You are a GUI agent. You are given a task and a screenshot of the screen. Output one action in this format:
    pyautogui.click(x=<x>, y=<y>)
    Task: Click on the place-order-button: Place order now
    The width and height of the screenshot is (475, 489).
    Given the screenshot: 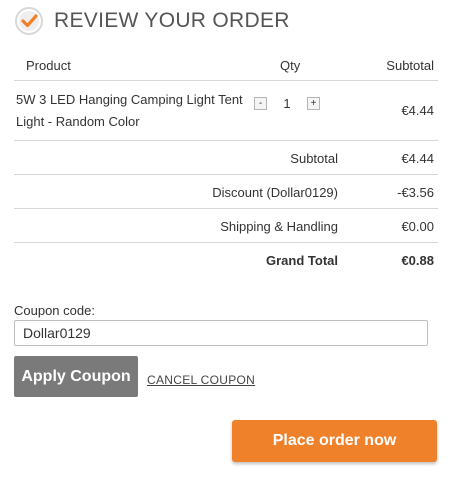 What is the action you would take?
    pyautogui.click(x=334, y=441)
    